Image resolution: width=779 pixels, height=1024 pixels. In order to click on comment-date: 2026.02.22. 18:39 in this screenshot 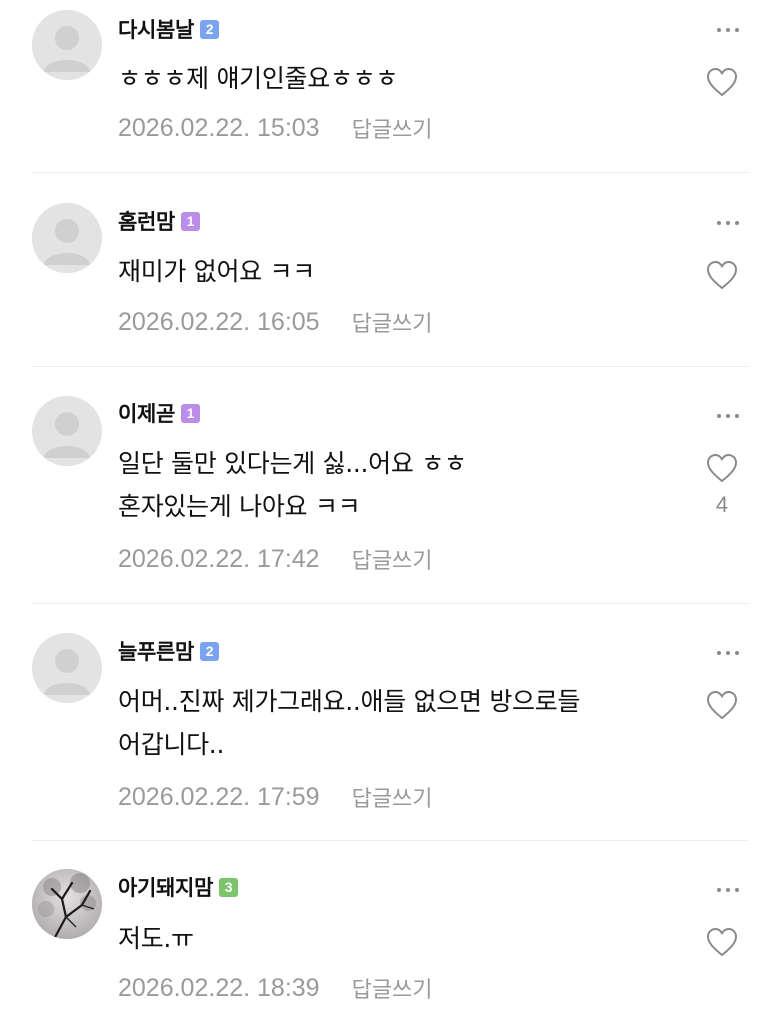, I will do `click(219, 987)`.